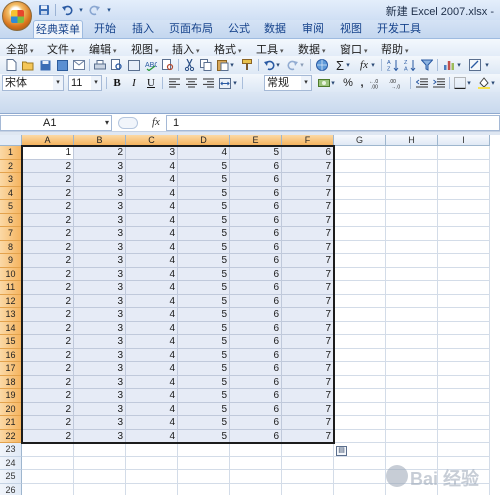 The image size is (500, 495). I want to click on italic-button: I, so click(134, 83).